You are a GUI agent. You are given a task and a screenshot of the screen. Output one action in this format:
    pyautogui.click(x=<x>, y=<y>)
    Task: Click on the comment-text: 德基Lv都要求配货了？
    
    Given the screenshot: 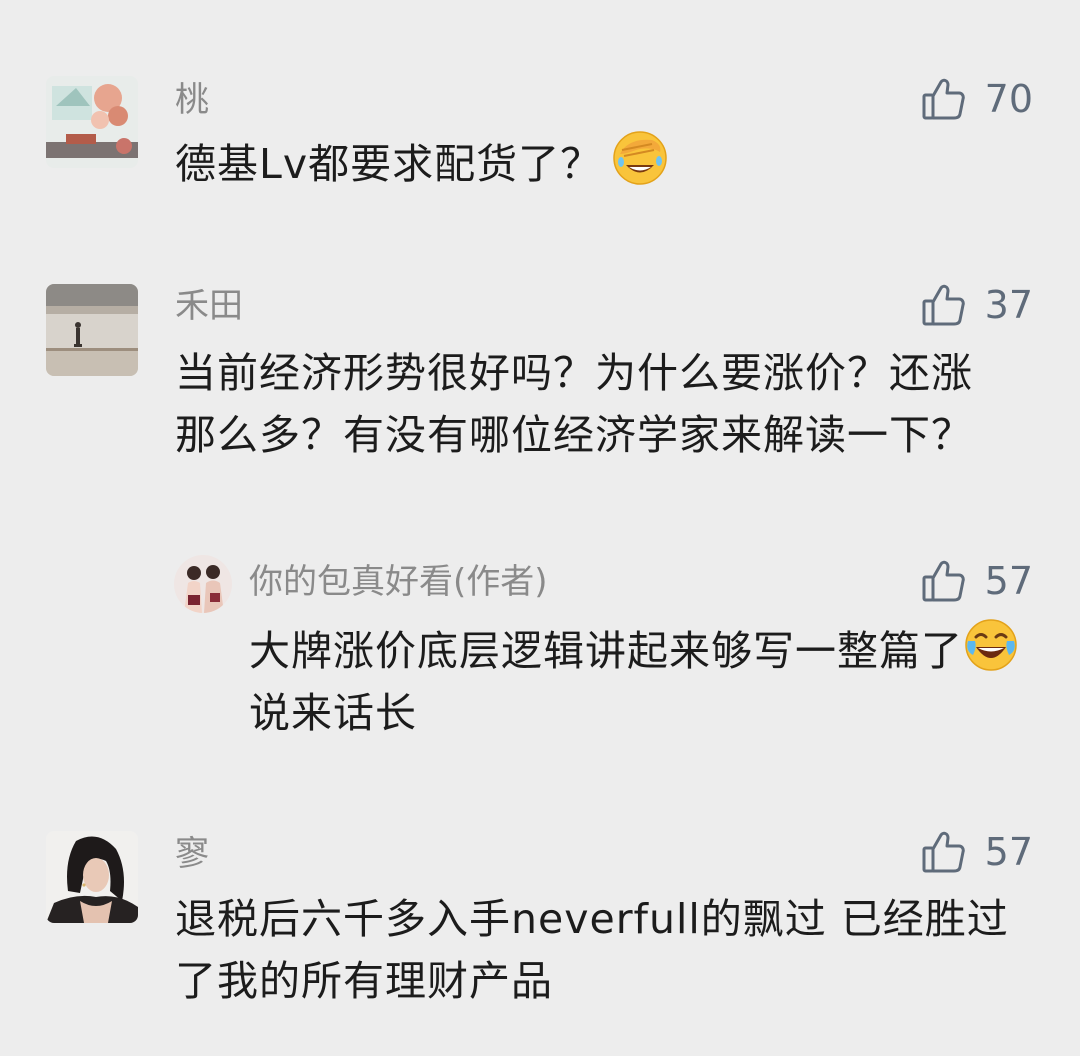 What is the action you would take?
    pyautogui.click(x=605, y=162)
    